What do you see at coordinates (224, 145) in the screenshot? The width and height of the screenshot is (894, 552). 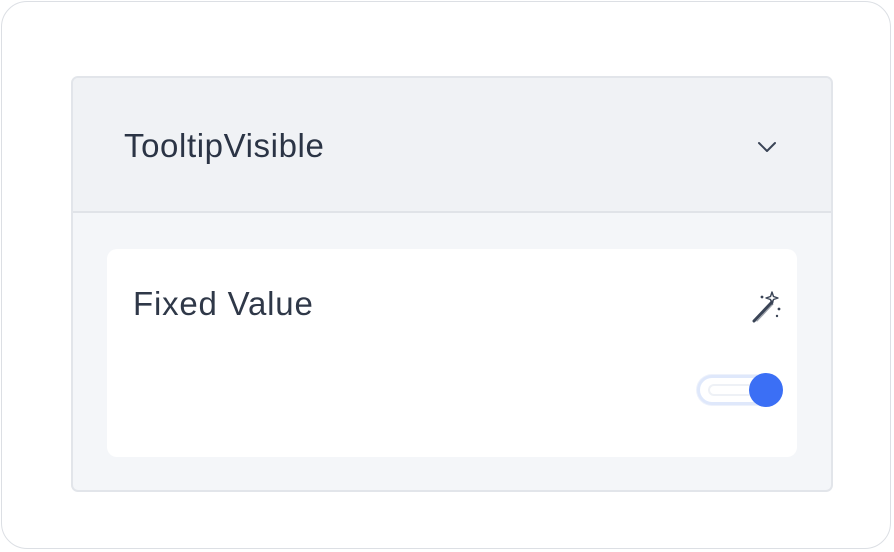 I see `panel-title: TooltipVisible` at bounding box center [224, 145].